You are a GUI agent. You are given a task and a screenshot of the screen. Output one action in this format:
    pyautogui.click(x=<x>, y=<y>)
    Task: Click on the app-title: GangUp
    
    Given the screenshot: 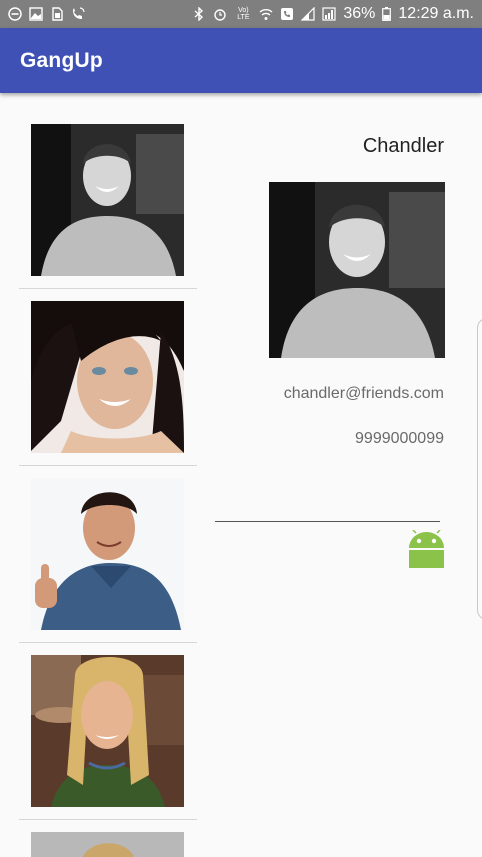 What is the action you would take?
    pyautogui.click(x=61, y=60)
    